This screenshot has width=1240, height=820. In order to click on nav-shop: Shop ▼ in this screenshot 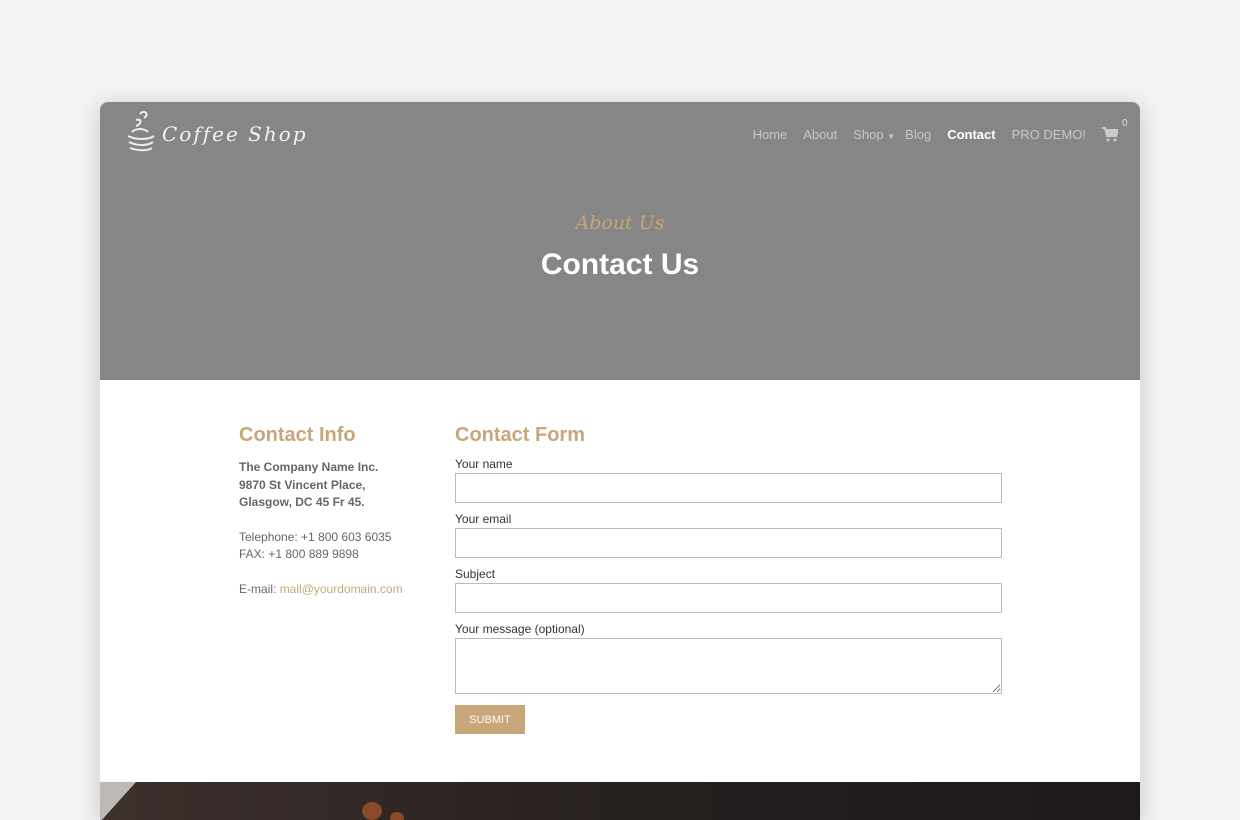, I will do `click(874, 134)`.